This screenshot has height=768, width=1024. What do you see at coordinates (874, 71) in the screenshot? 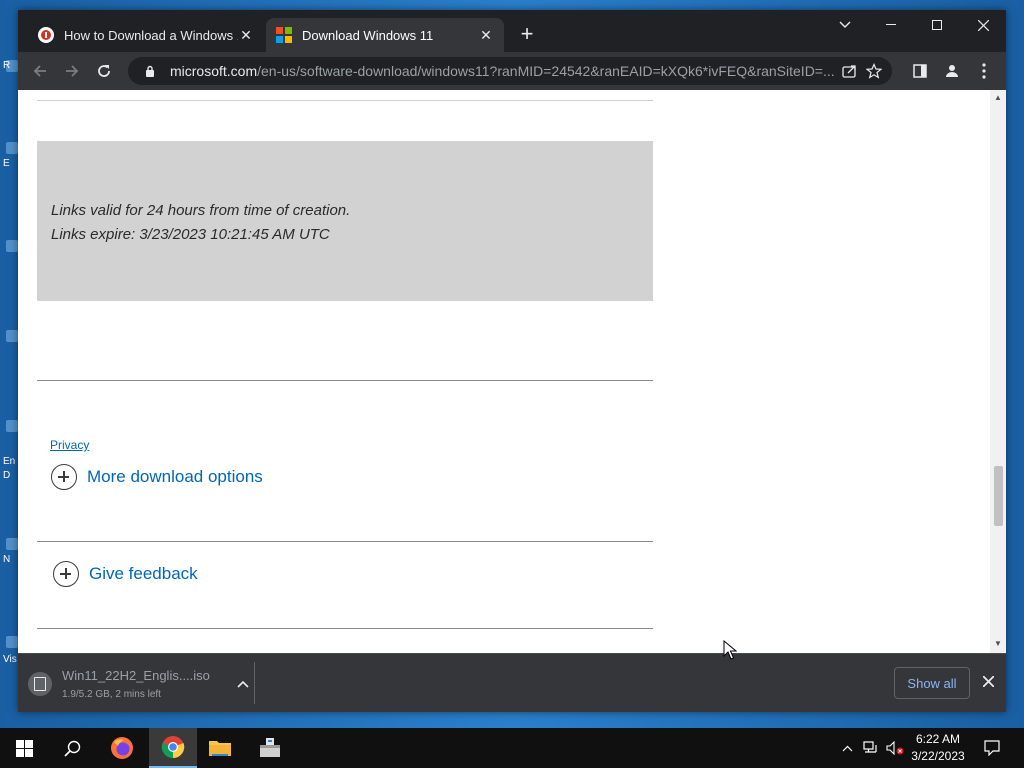
I see `bookmark-star-icon` at bounding box center [874, 71].